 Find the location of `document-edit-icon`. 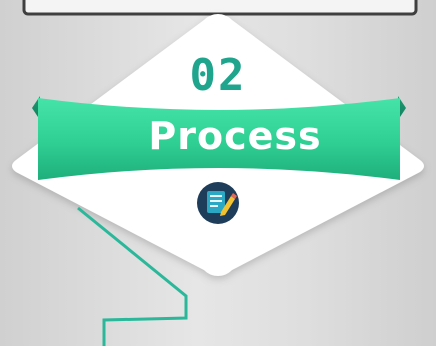

document-edit-icon is located at coordinates (218, 203).